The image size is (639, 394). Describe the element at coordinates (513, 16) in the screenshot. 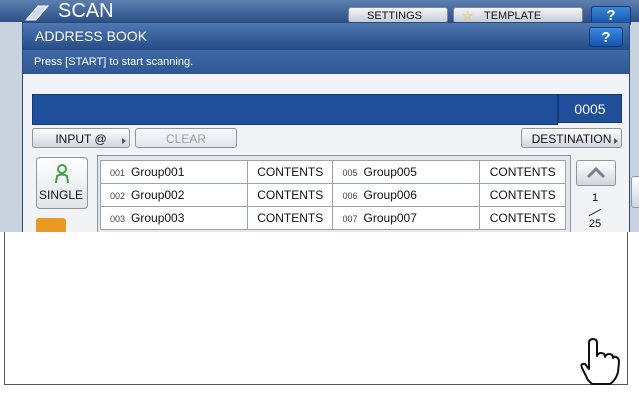

I see `template-label: TEMPLATE` at that location.